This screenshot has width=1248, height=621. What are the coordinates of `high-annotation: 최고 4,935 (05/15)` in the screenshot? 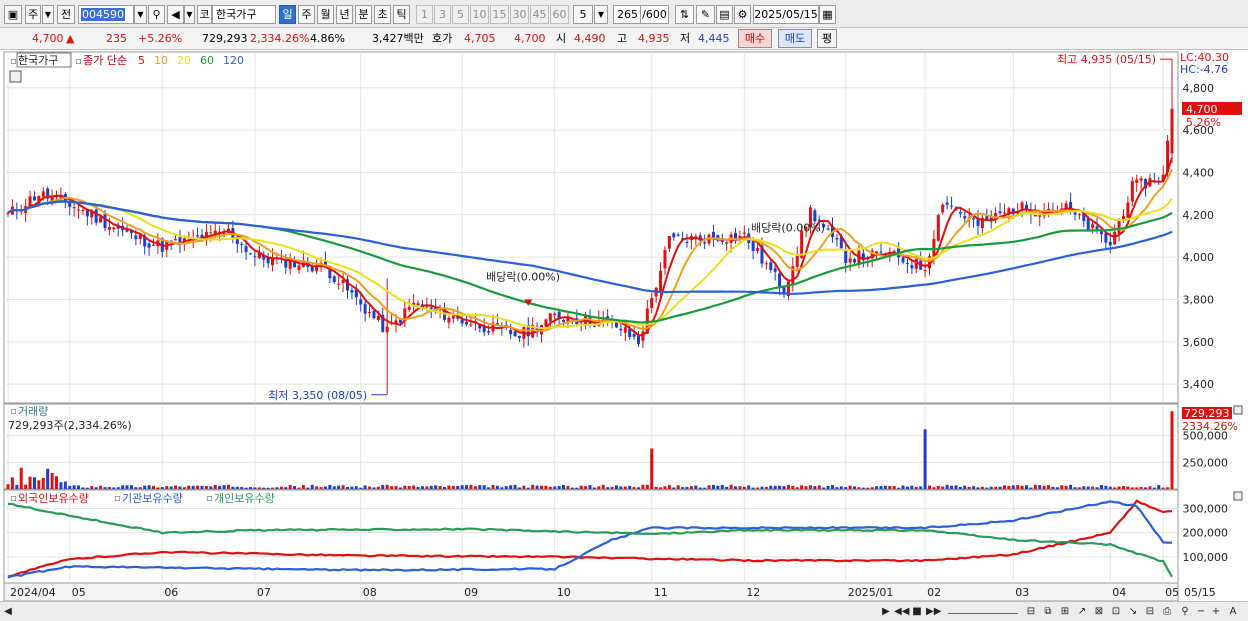 It's located at (1106, 59).